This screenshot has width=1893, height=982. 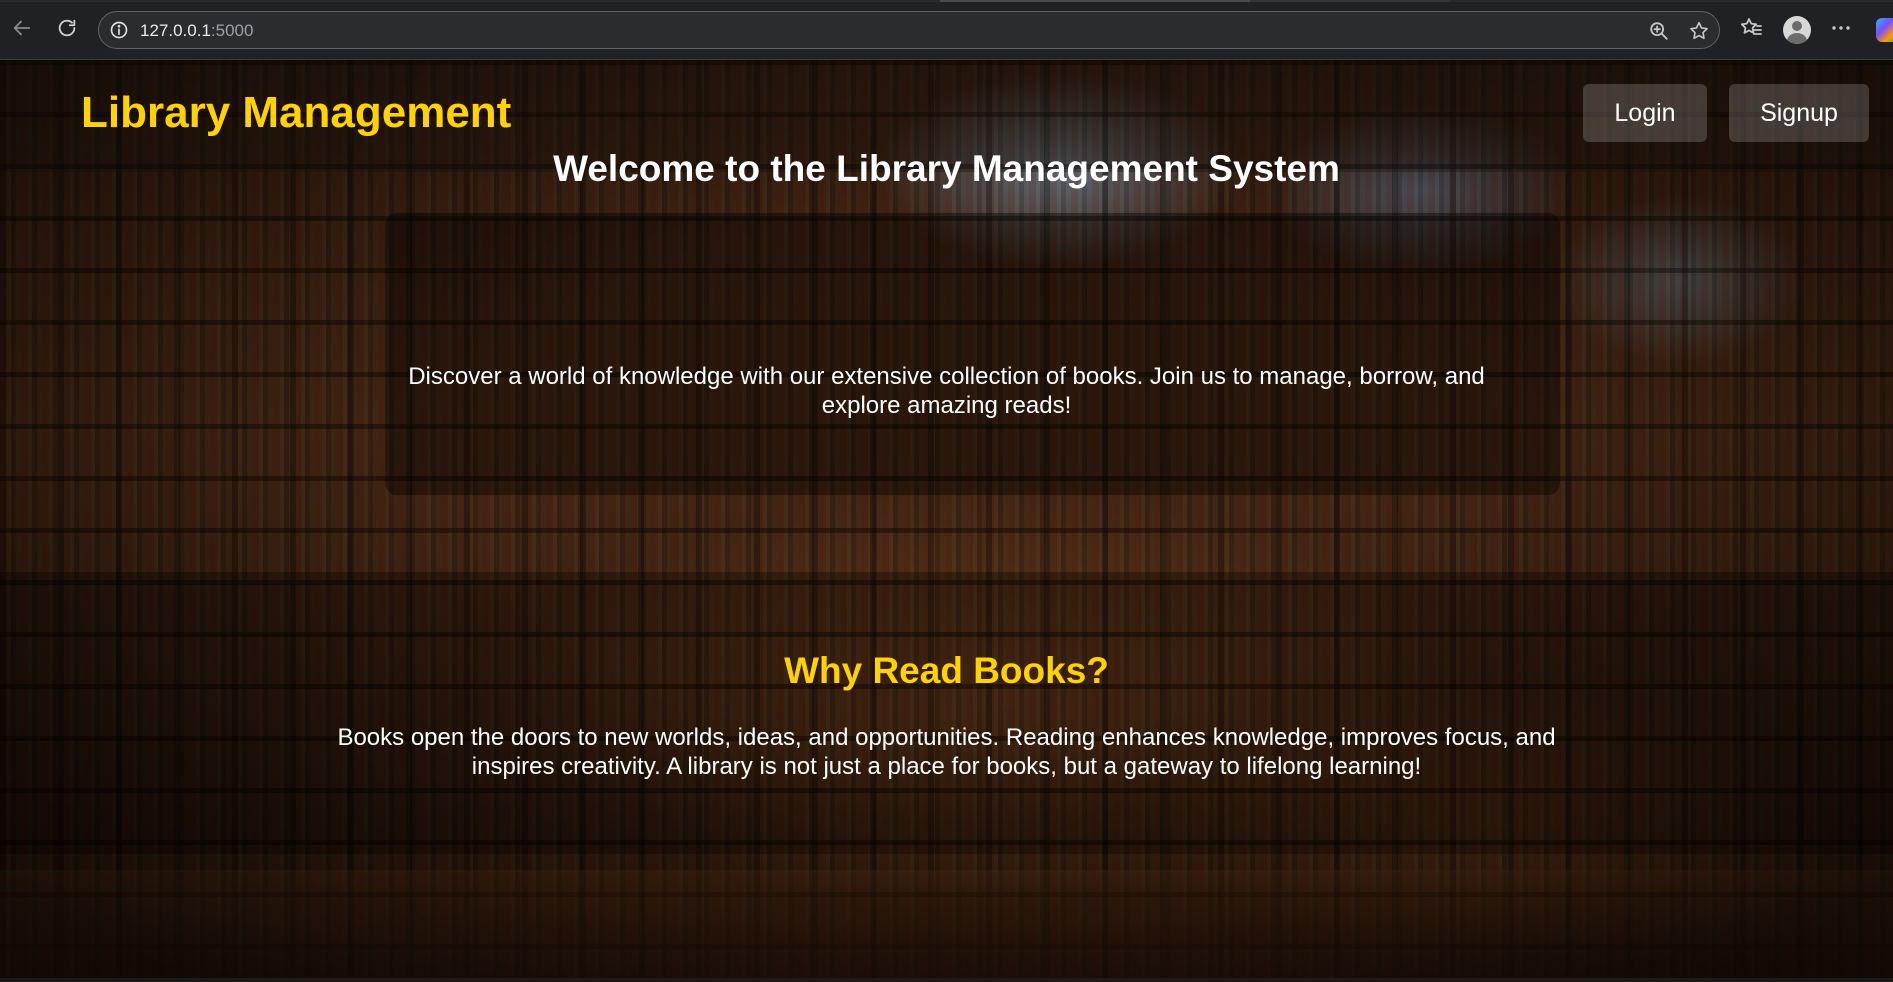 I want to click on back-arrow-icon, so click(x=22, y=30).